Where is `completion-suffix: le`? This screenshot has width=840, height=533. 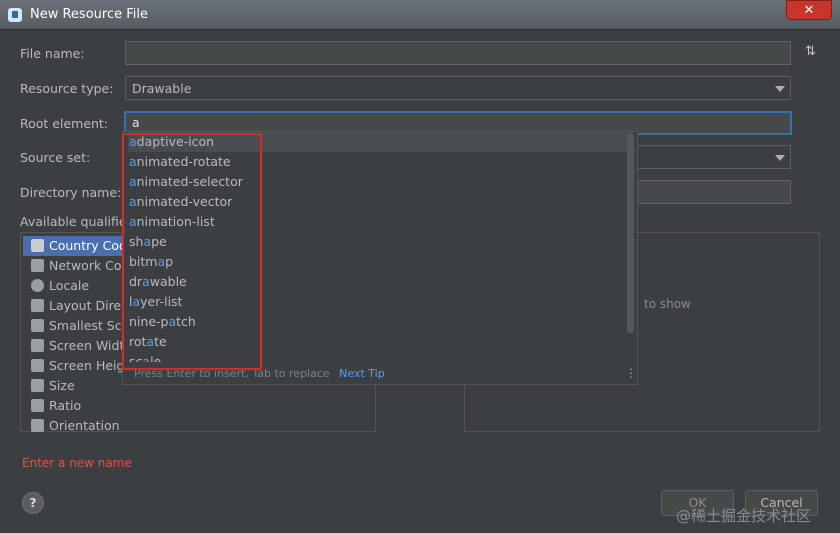
completion-suffix: le is located at coordinates (156, 358).